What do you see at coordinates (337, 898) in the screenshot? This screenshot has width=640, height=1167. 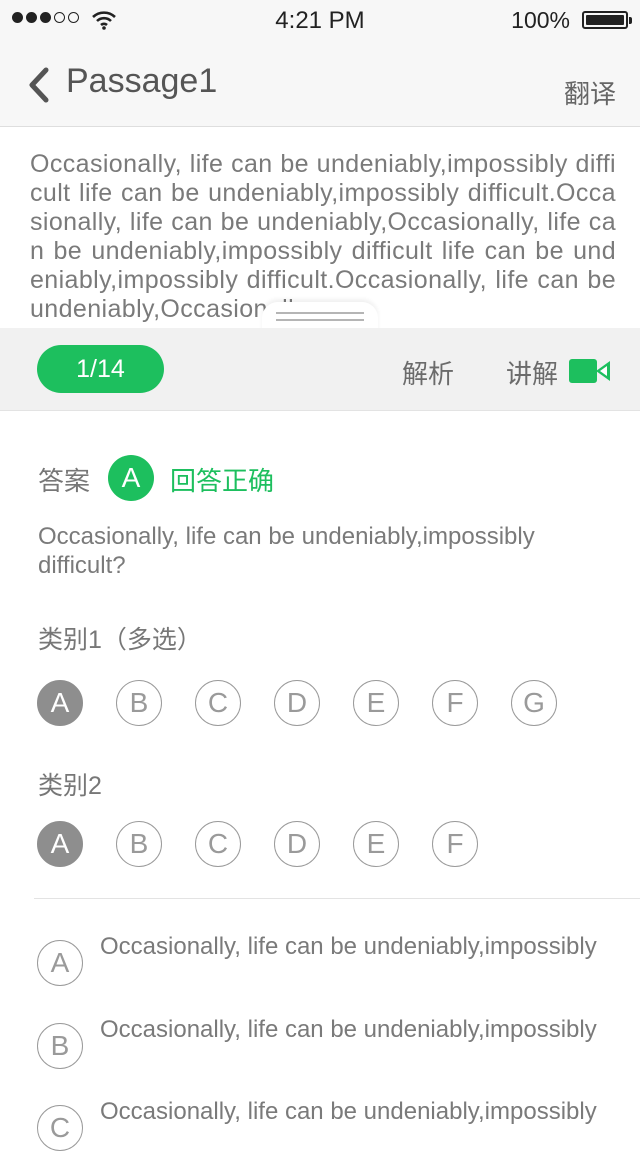 I see `divider` at bounding box center [337, 898].